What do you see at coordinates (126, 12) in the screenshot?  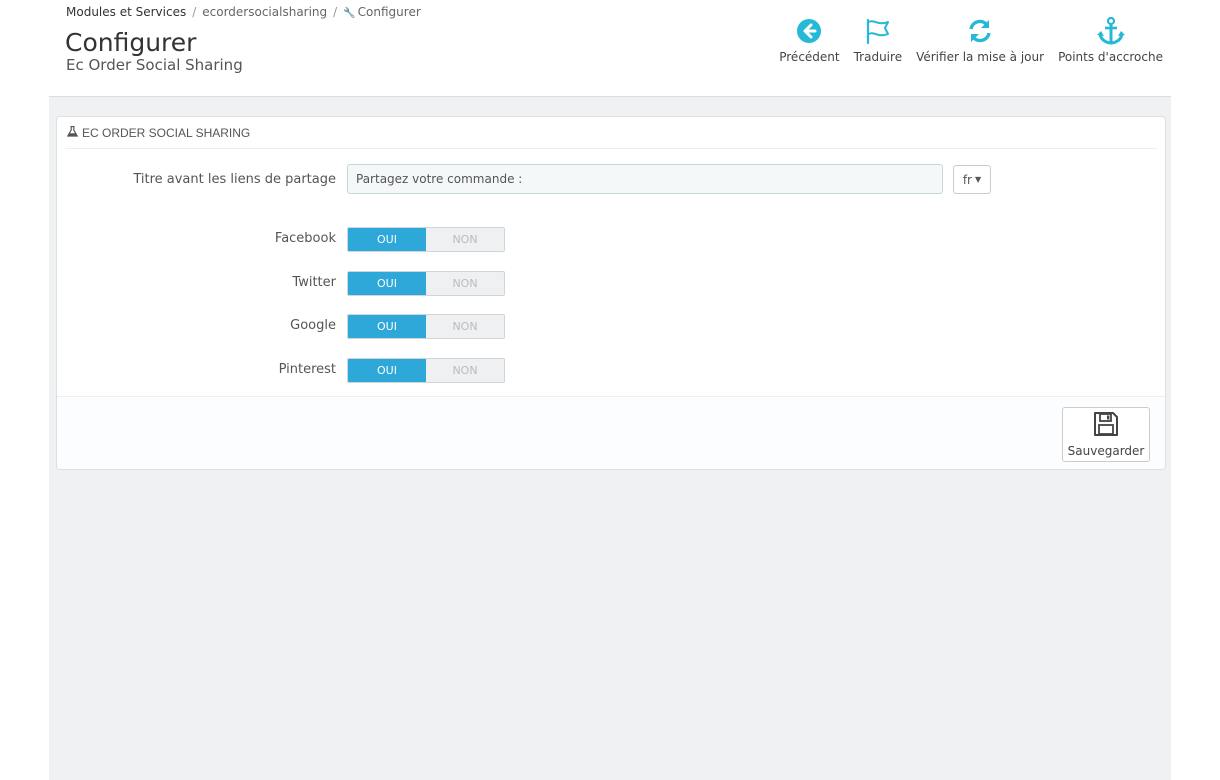 I see `breadcrumb-modules-link: Modules et Services` at bounding box center [126, 12].